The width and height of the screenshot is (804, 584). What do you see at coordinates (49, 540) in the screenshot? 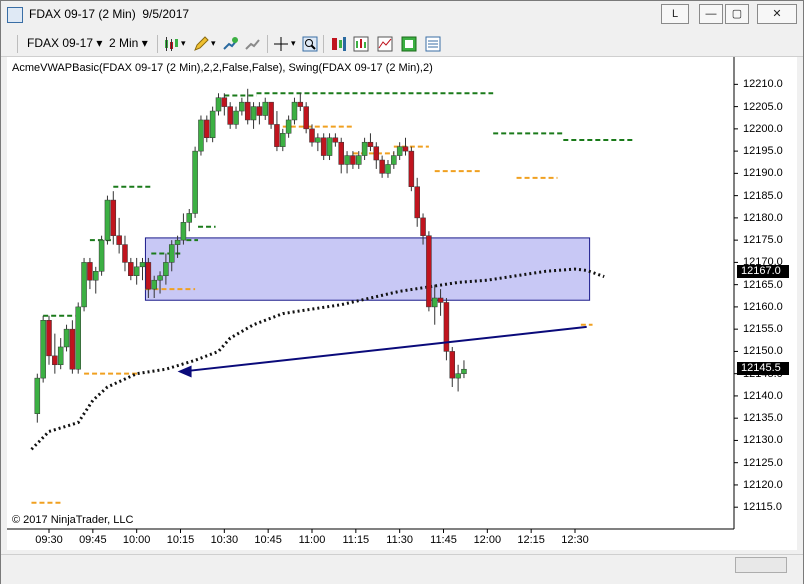
I see `time-tick-label: 09:30` at bounding box center [49, 540].